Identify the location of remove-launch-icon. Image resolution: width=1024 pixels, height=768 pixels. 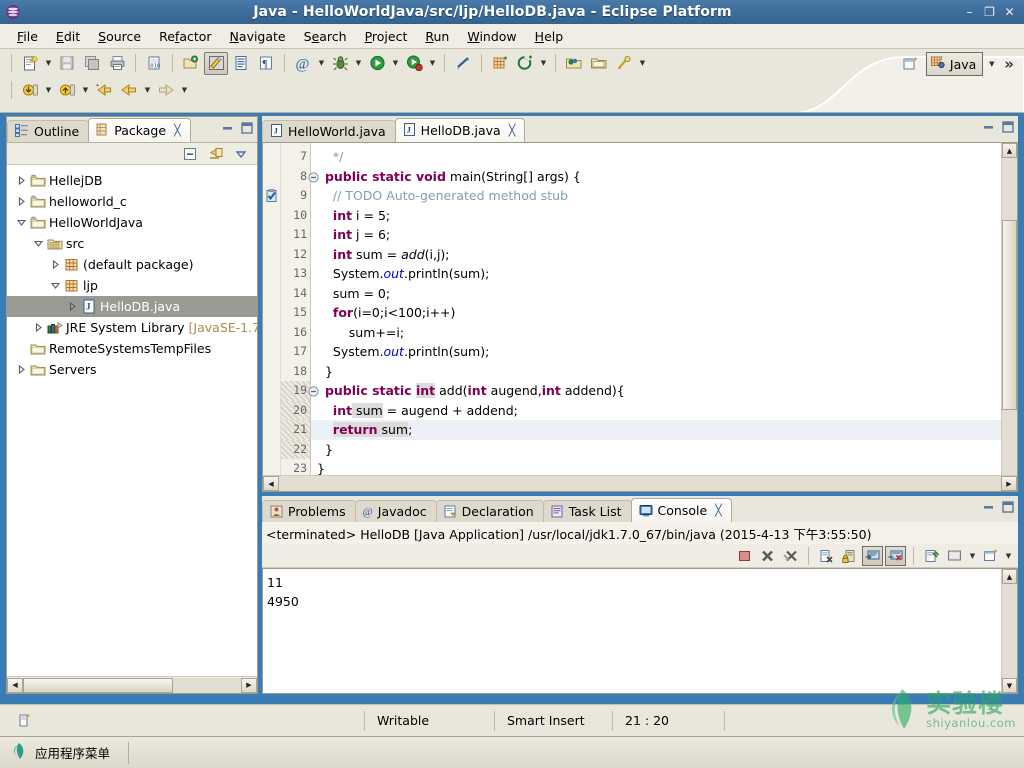
(767, 556).